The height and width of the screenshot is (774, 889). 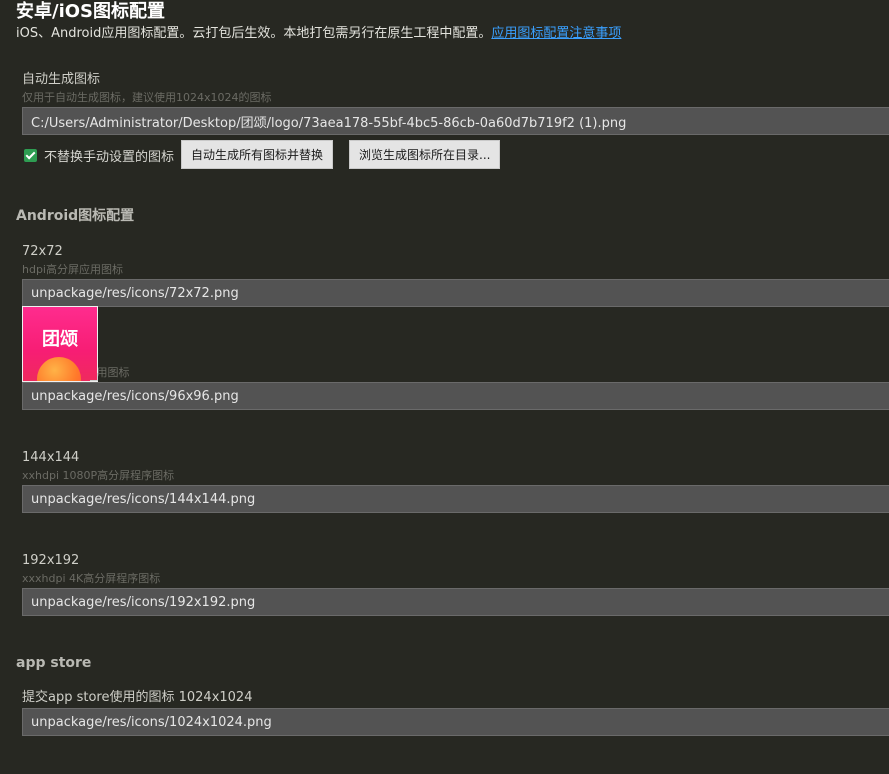 What do you see at coordinates (72, 269) in the screenshot?
I see `icon-size-72-hint: hdpi高分屏应用图标` at bounding box center [72, 269].